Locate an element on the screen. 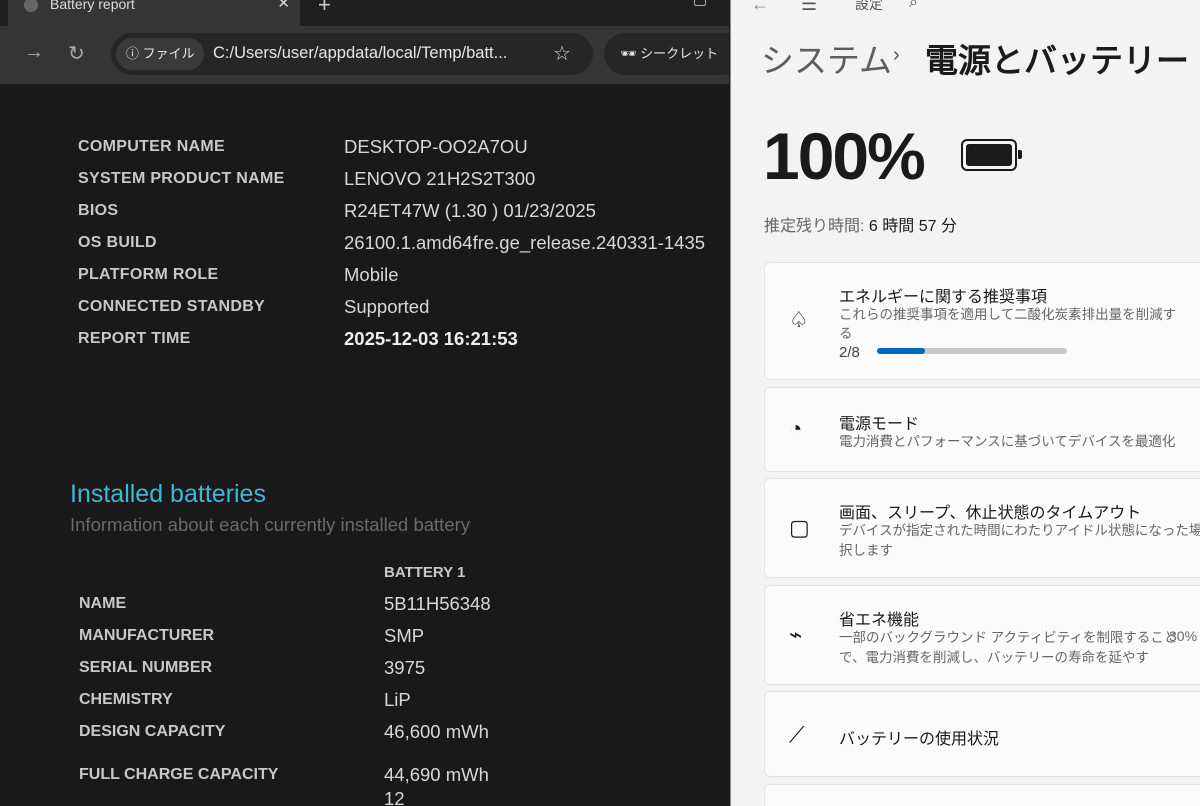  field-value: 44,690 mWh is located at coordinates (436, 774).